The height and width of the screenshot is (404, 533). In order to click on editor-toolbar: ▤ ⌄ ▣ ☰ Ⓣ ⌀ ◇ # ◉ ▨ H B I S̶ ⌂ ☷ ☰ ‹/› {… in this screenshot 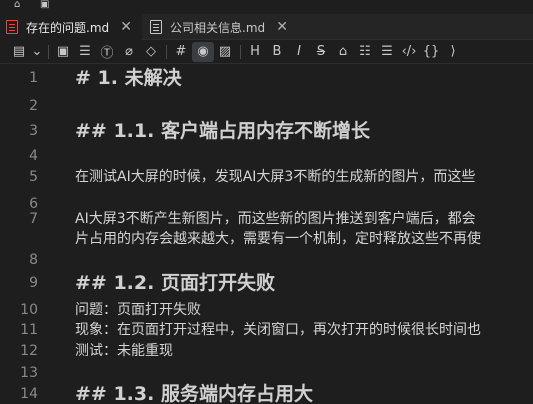, I will do `click(266, 52)`.